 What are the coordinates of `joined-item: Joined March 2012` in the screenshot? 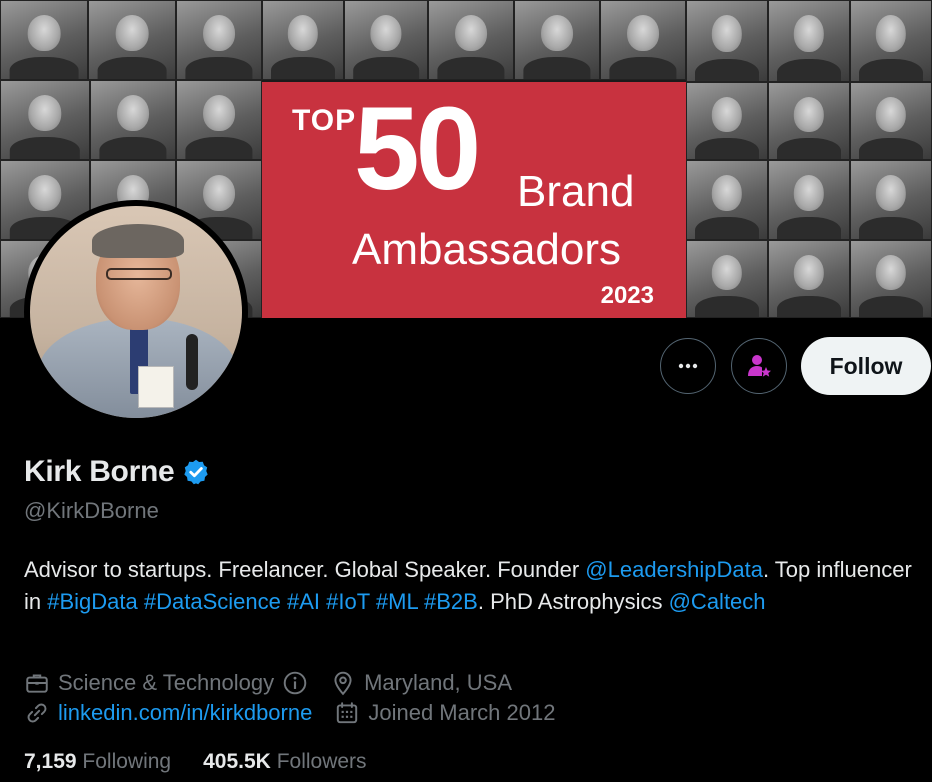 It's located at (444, 713).